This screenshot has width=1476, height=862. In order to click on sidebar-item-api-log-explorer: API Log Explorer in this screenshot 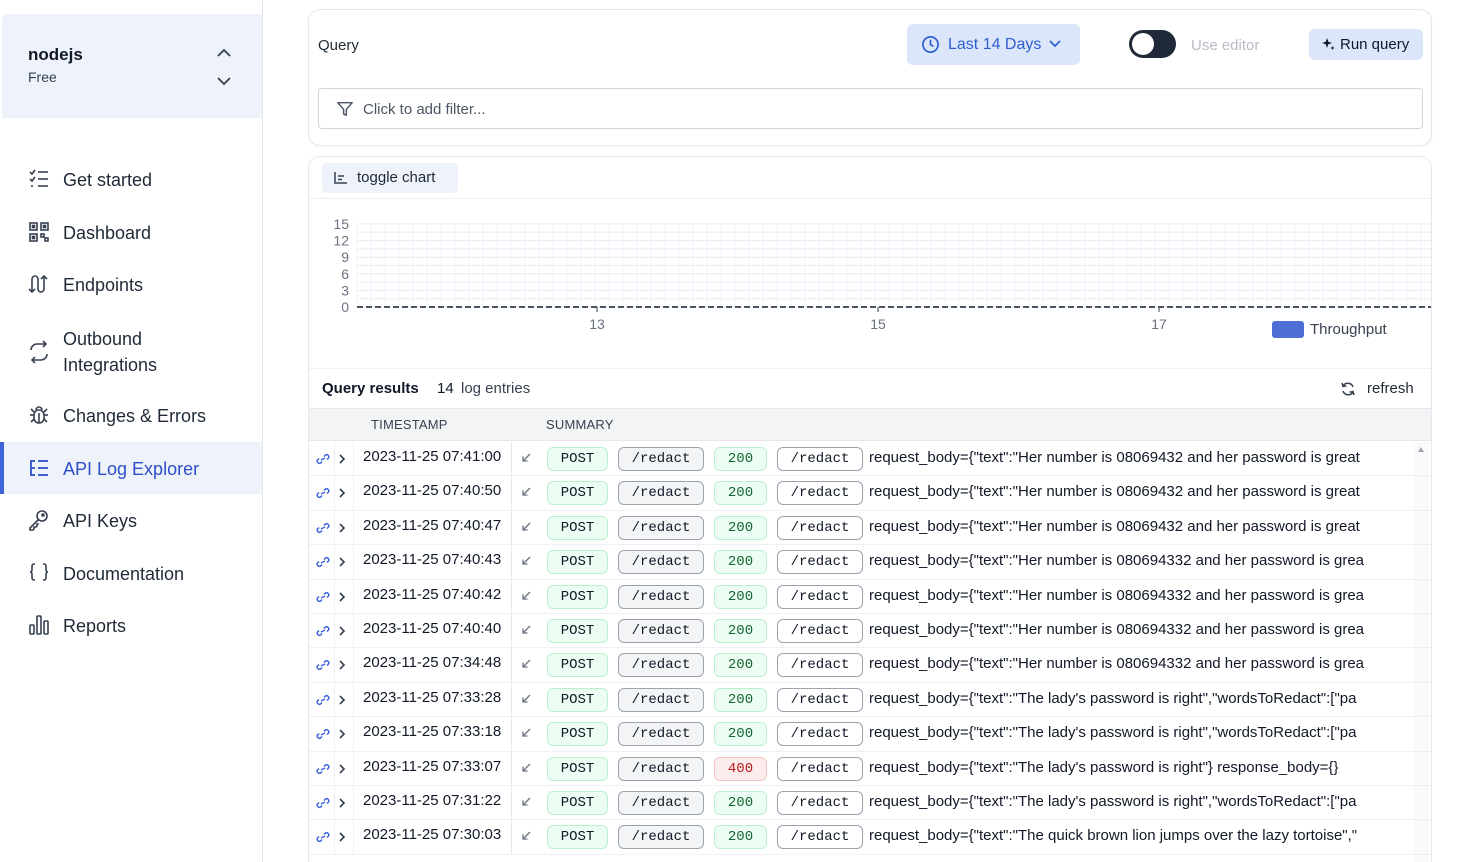, I will do `click(131, 468)`.